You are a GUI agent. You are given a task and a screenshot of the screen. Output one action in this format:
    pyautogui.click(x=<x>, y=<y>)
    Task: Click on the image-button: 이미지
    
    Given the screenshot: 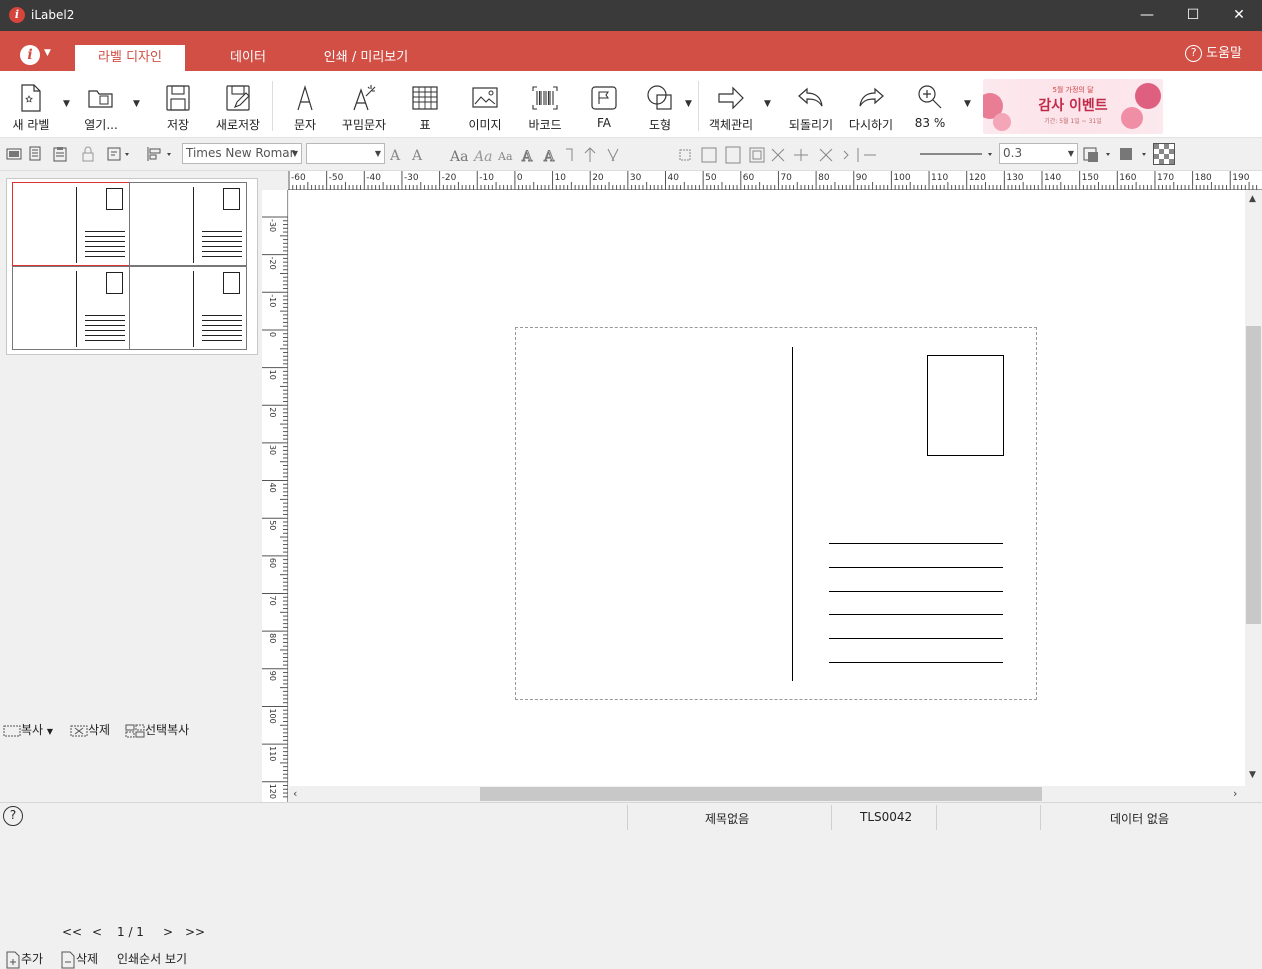 What is the action you would take?
    pyautogui.click(x=485, y=107)
    